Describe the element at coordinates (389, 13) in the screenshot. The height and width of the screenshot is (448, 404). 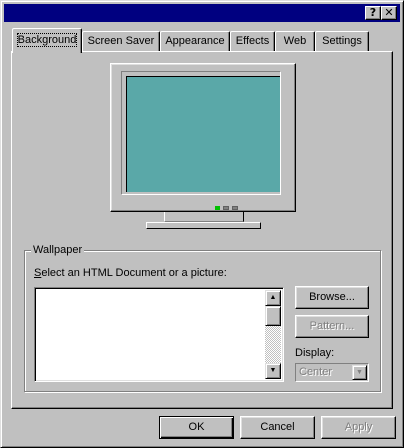
I see `close-button: ✕` at that location.